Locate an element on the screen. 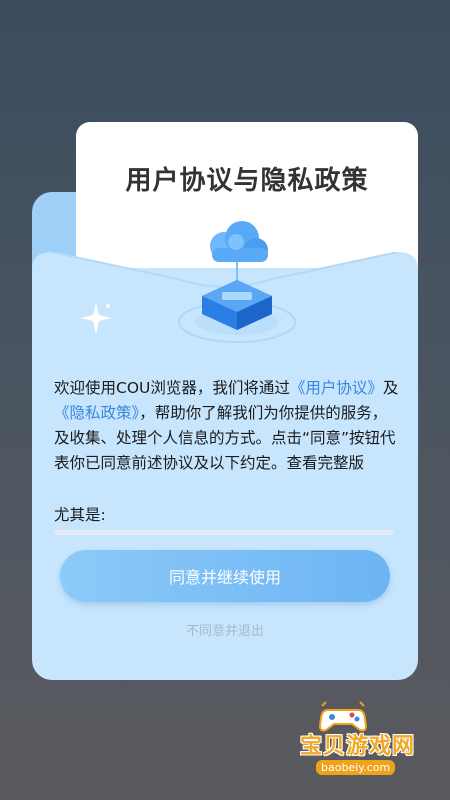  user-agreement-link: 《用户协议》 is located at coordinates (336, 388).